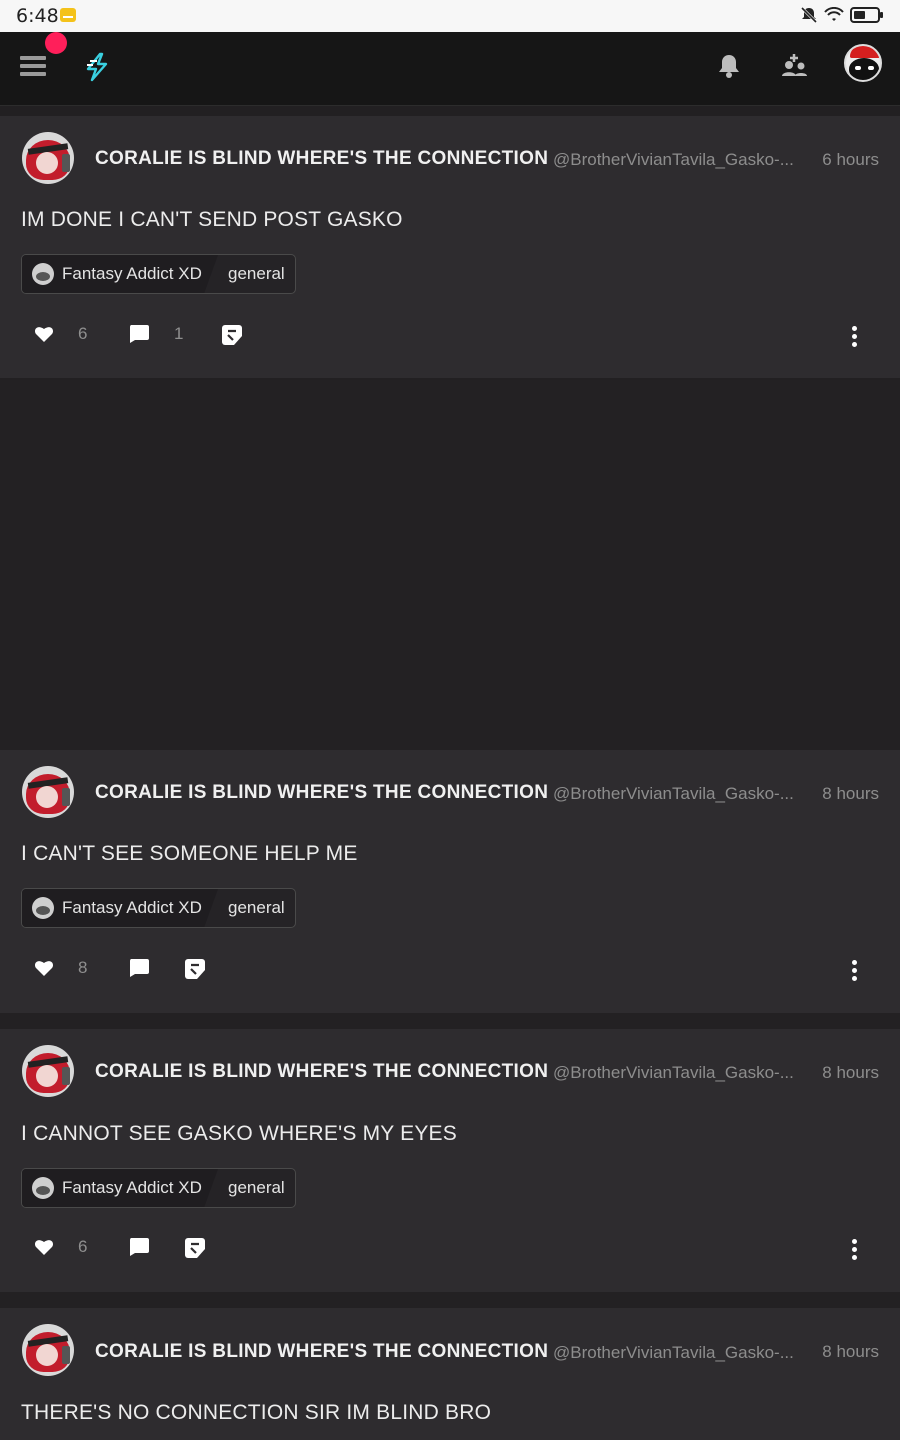  What do you see at coordinates (97, 67) in the screenshot?
I see `lightning-logo-icon` at bounding box center [97, 67].